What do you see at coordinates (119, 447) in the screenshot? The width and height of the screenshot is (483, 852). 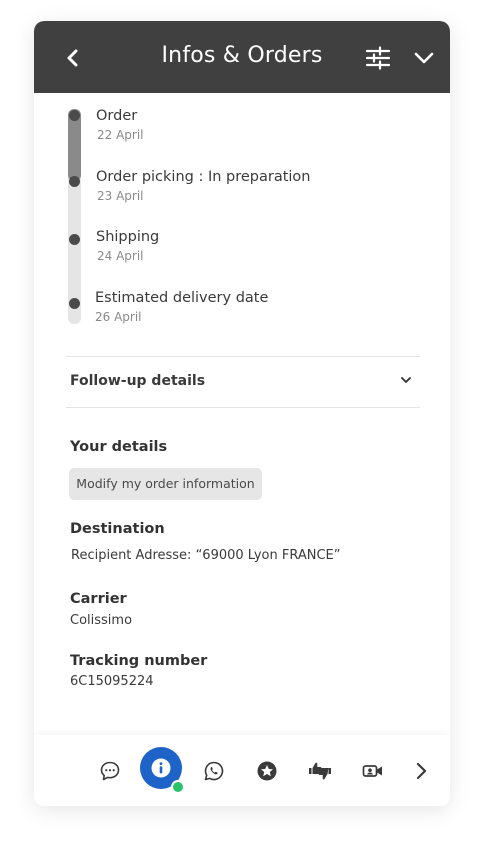 I see `your-details-title: Your details` at bounding box center [119, 447].